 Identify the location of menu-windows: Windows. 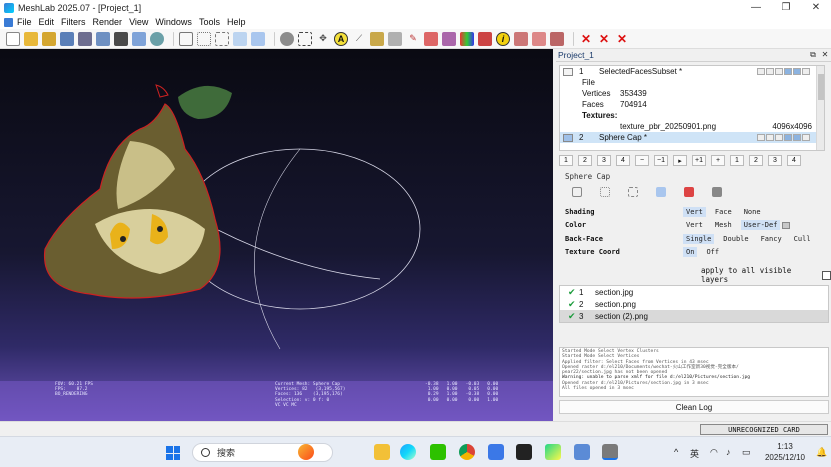
(173, 22).